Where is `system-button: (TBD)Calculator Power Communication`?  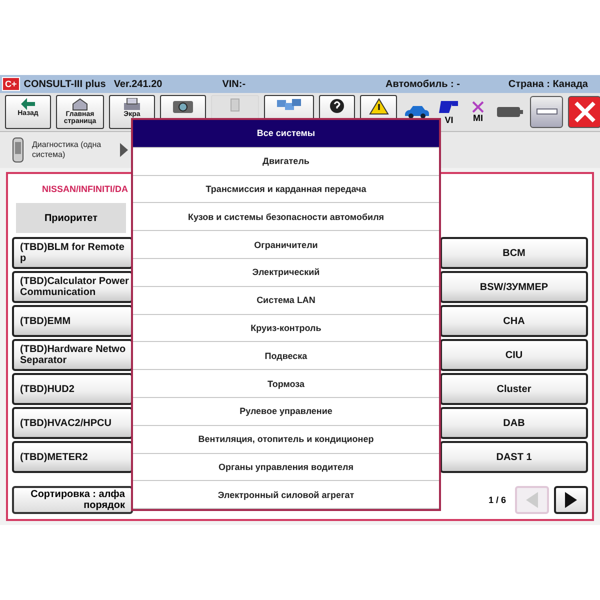
system-button: (TBD)Calculator Power Communication is located at coordinates (72, 287).